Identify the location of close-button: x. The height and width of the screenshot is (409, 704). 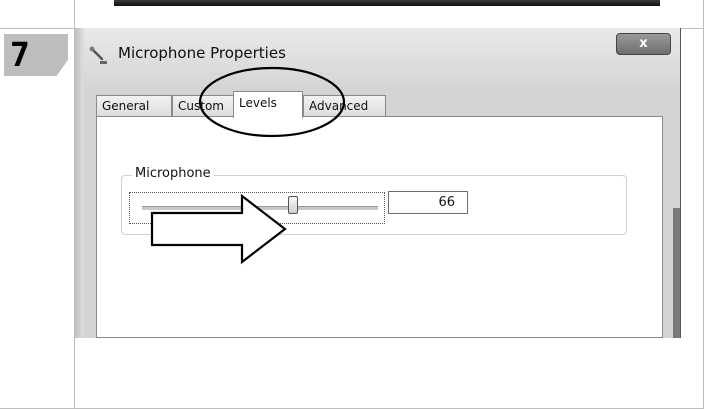
(643, 44).